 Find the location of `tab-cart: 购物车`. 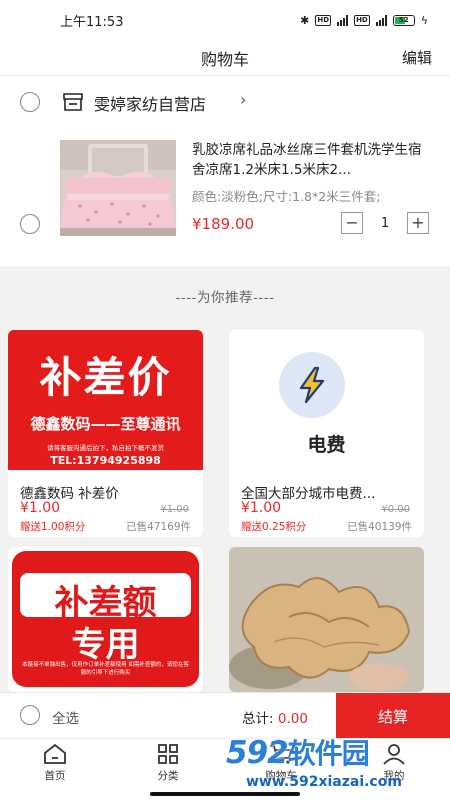

tab-cart: 购物车 is located at coordinates (281, 763).